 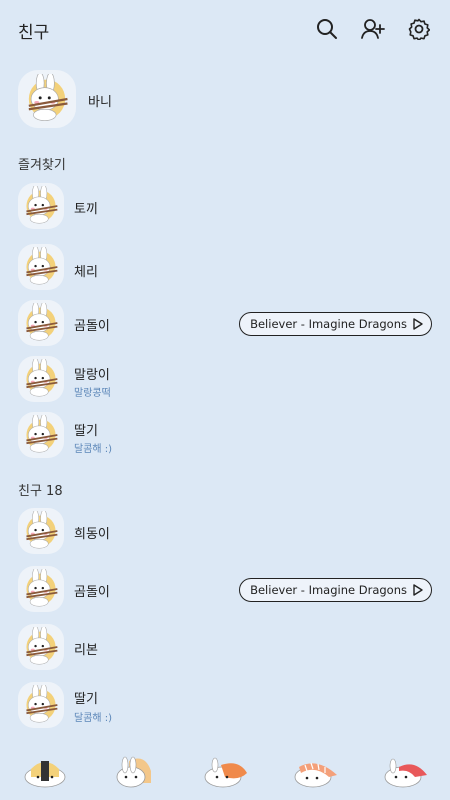 What do you see at coordinates (34, 33) in the screenshot?
I see `page-title: 친구` at bounding box center [34, 33].